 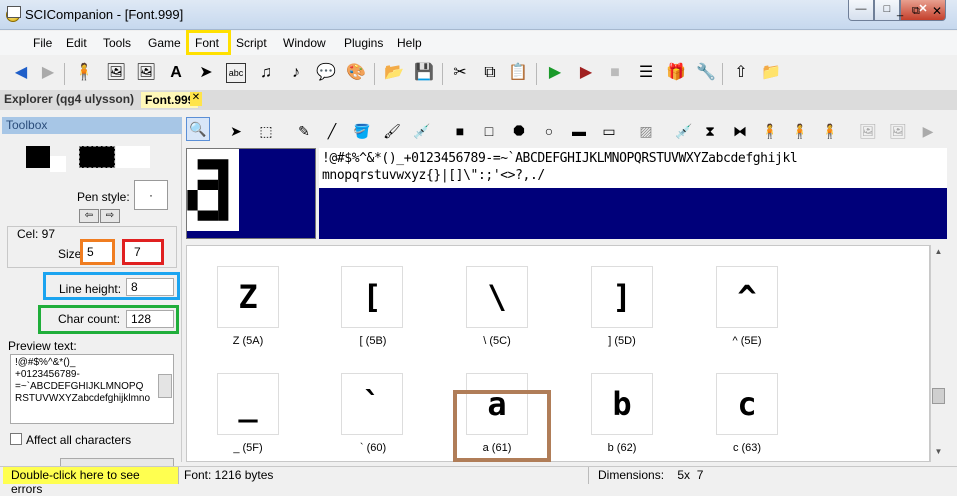 I want to click on hourglass-icon: ⧗, so click(x=710, y=131).